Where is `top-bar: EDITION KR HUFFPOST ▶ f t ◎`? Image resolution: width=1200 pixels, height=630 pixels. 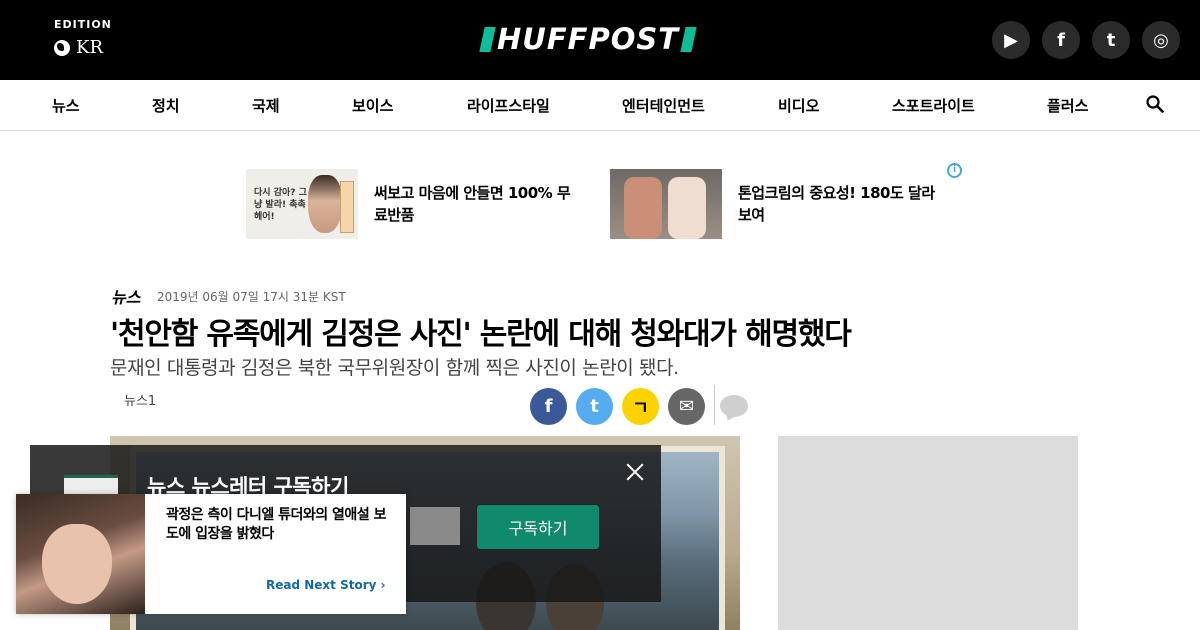
top-bar: EDITION KR HUFFPOST ▶ f t ◎ is located at coordinates (600, 40).